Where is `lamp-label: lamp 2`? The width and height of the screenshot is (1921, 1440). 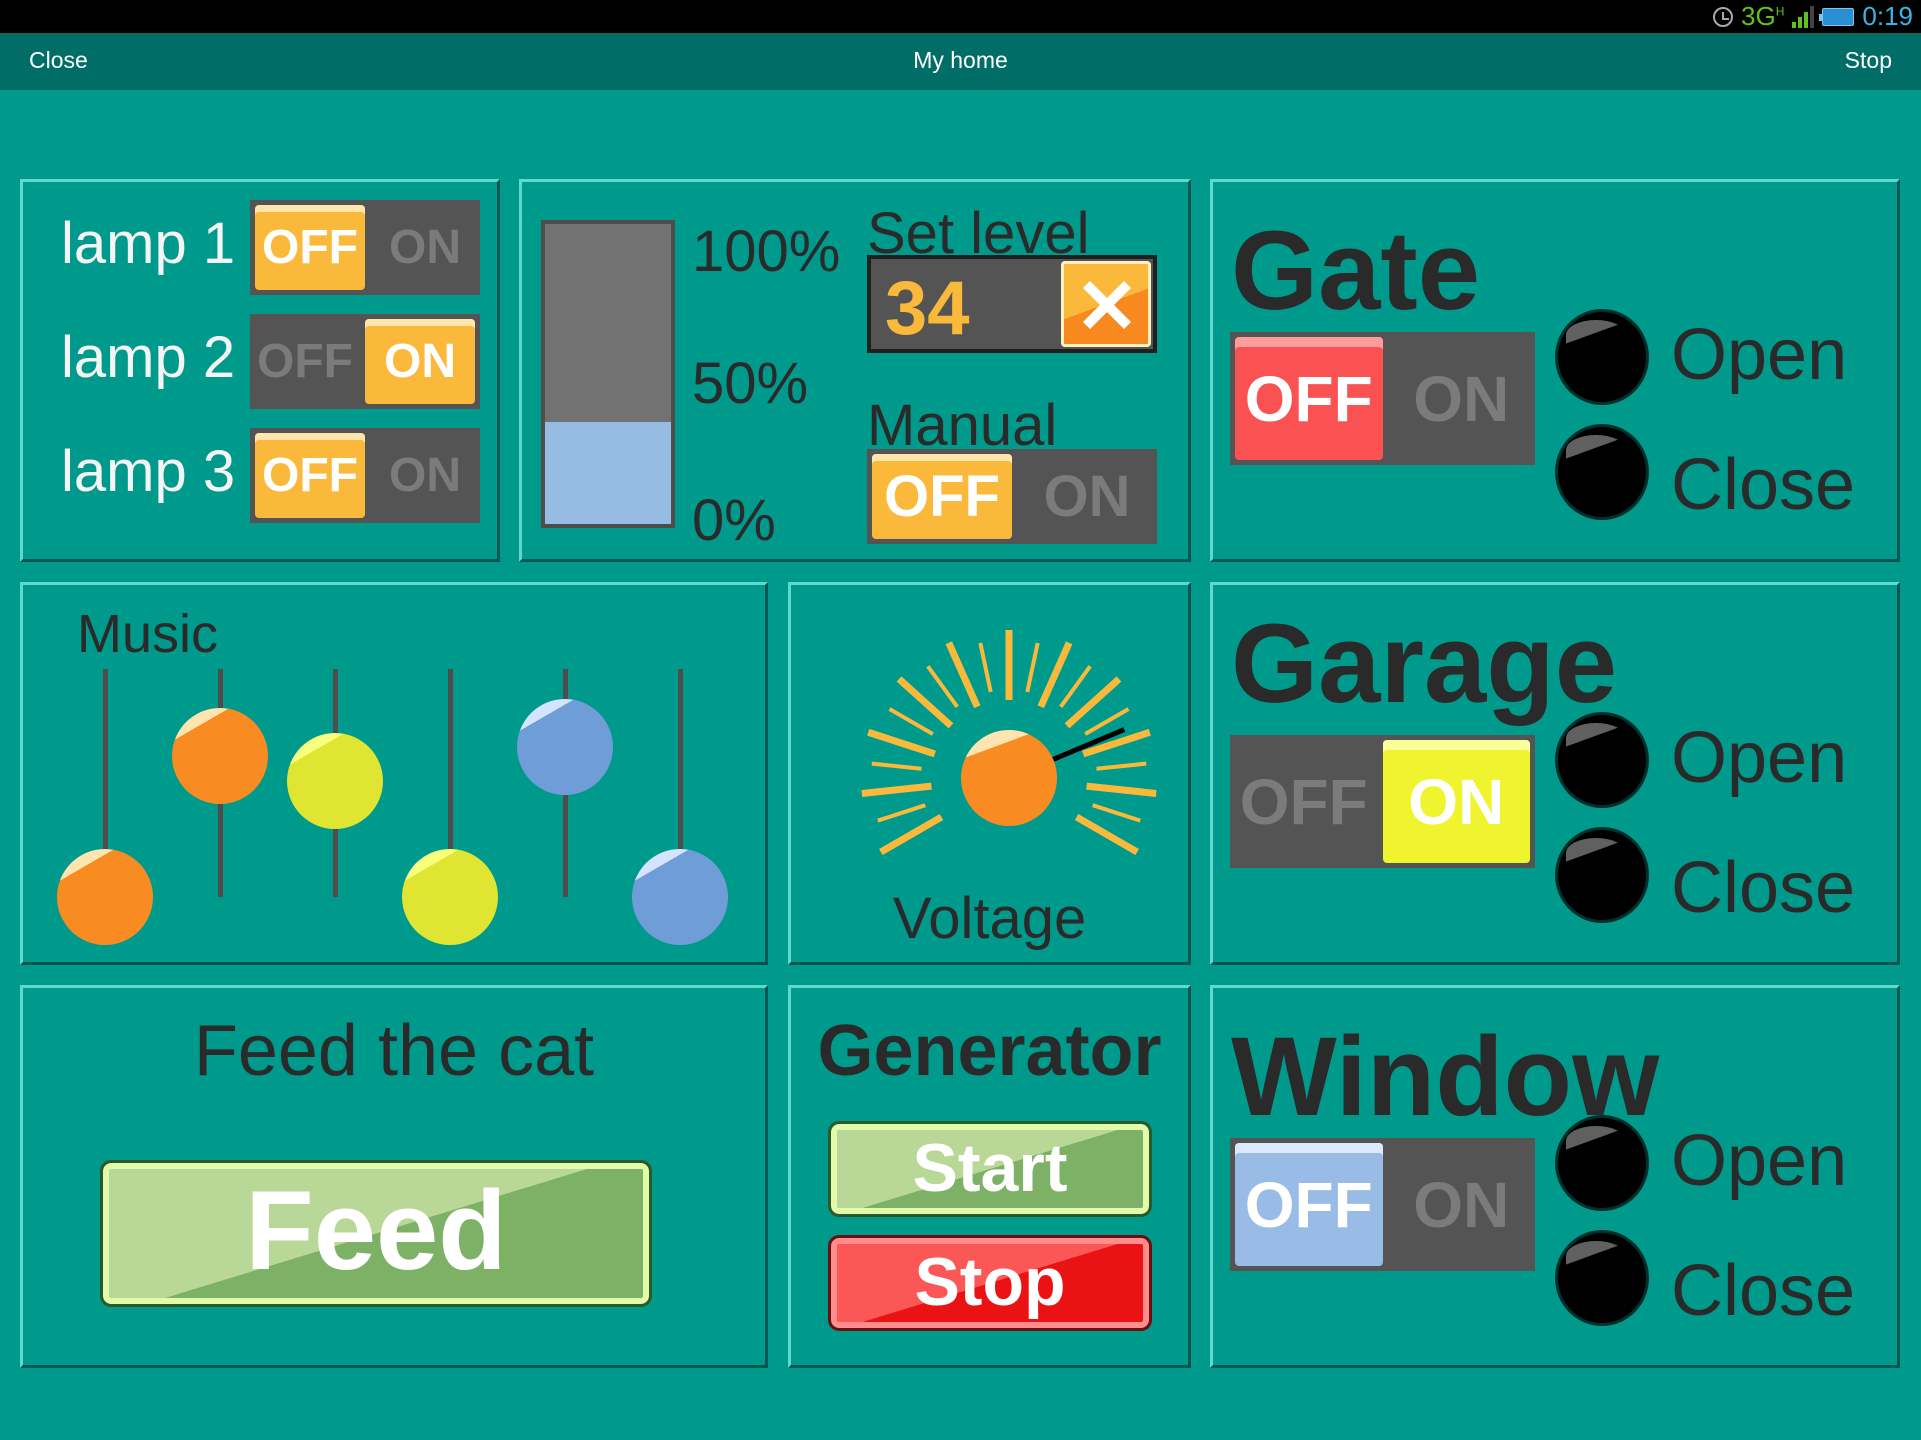 lamp-label: lamp 2 is located at coordinates (148, 357).